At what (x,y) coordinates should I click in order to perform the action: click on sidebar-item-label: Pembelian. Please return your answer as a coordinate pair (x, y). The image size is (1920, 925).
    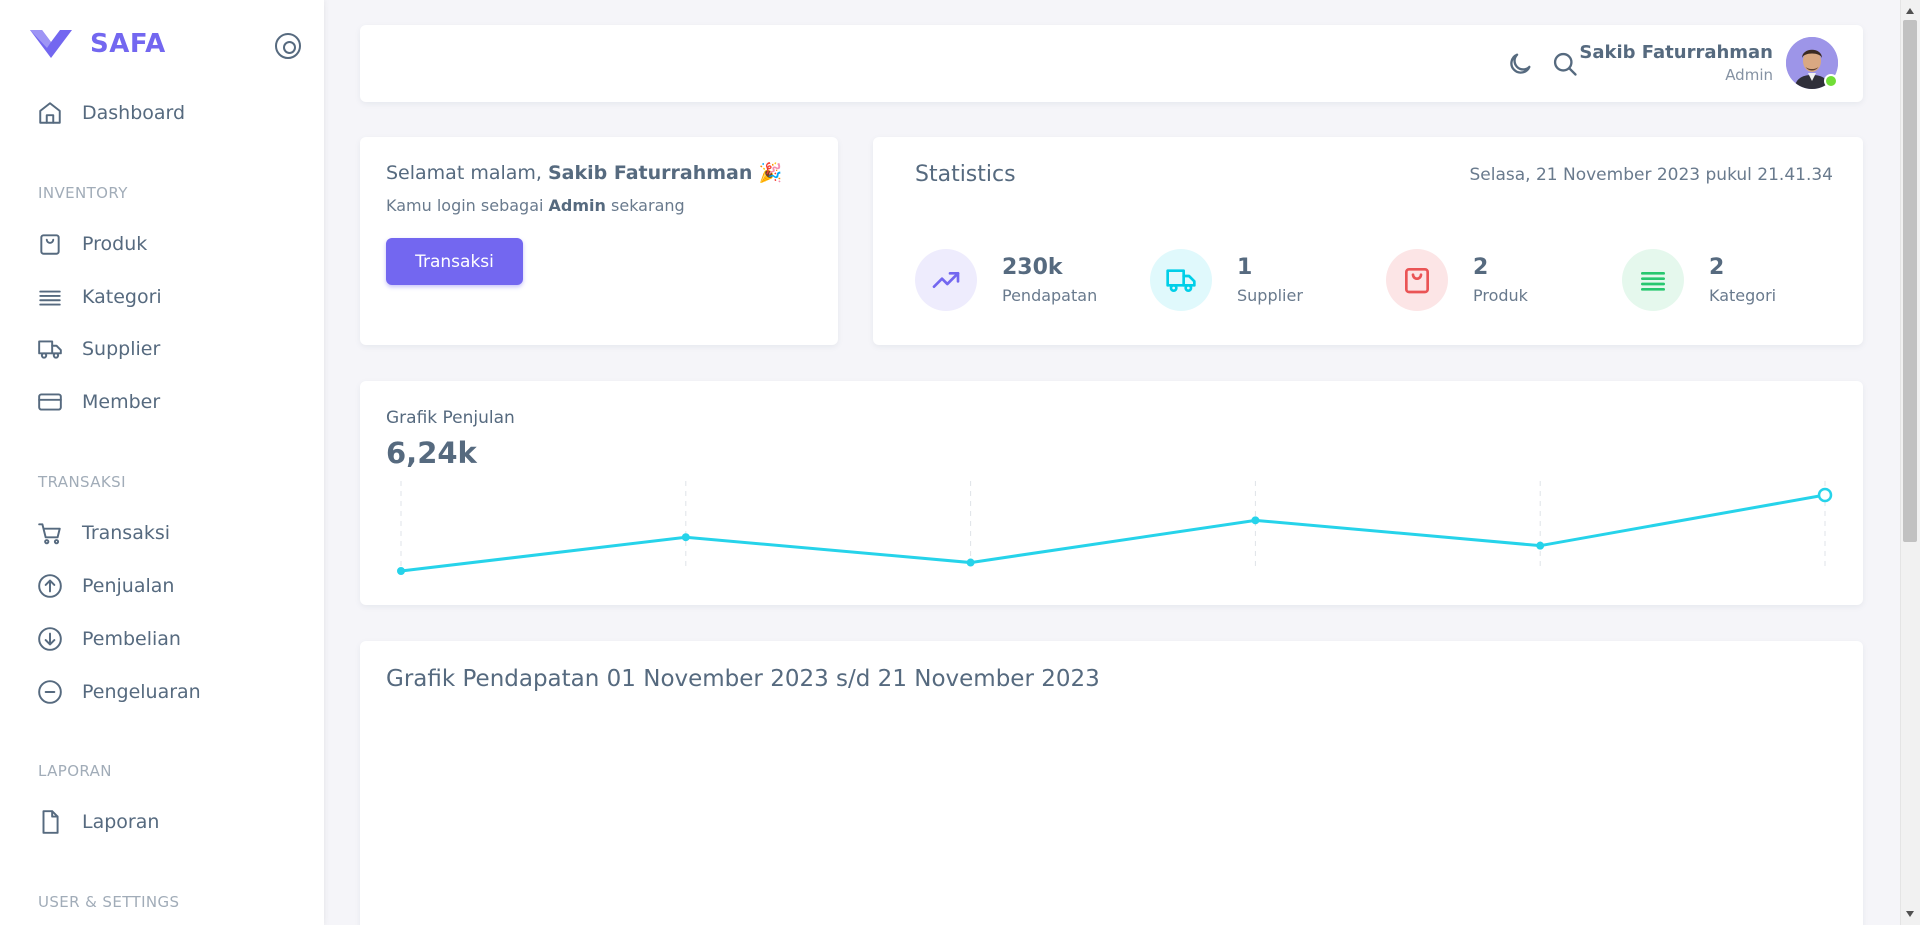
    Looking at the image, I should click on (131, 639).